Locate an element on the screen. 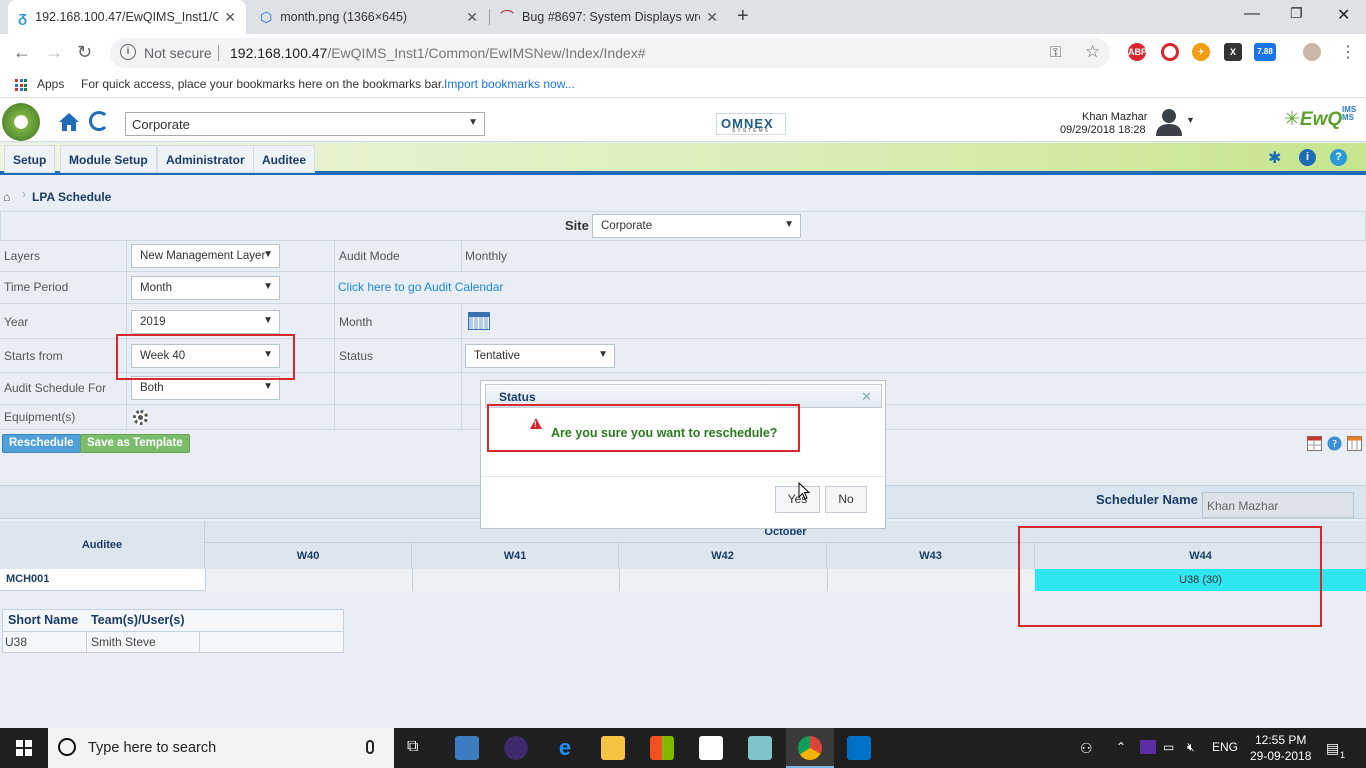 Image resolution: width=1366 pixels, height=768 pixels. mail-icon is located at coordinates (711, 748).